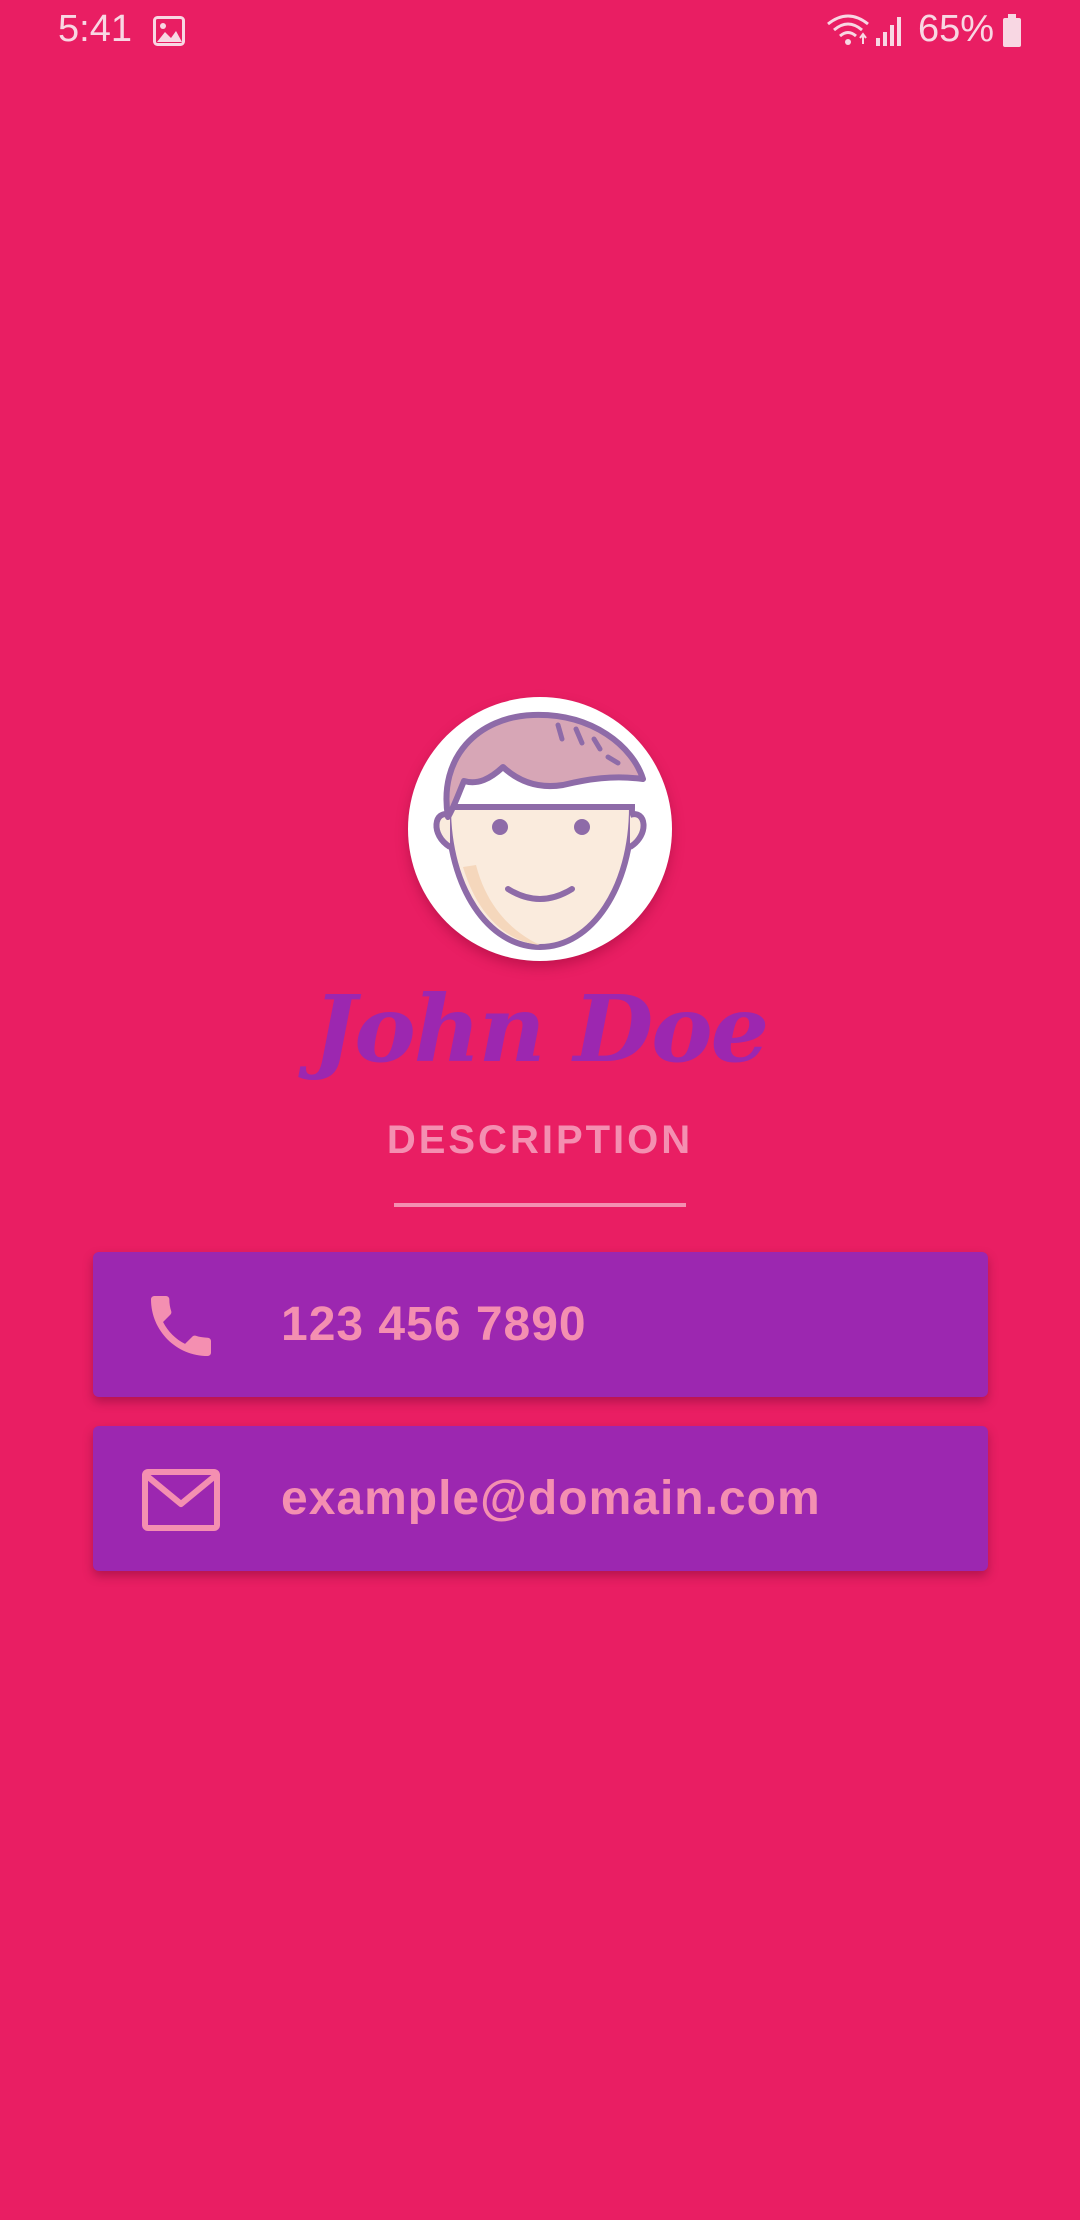 The height and width of the screenshot is (2220, 1080). Describe the element at coordinates (540, 32) in the screenshot. I see `status-bar: 5:41 65%` at that location.